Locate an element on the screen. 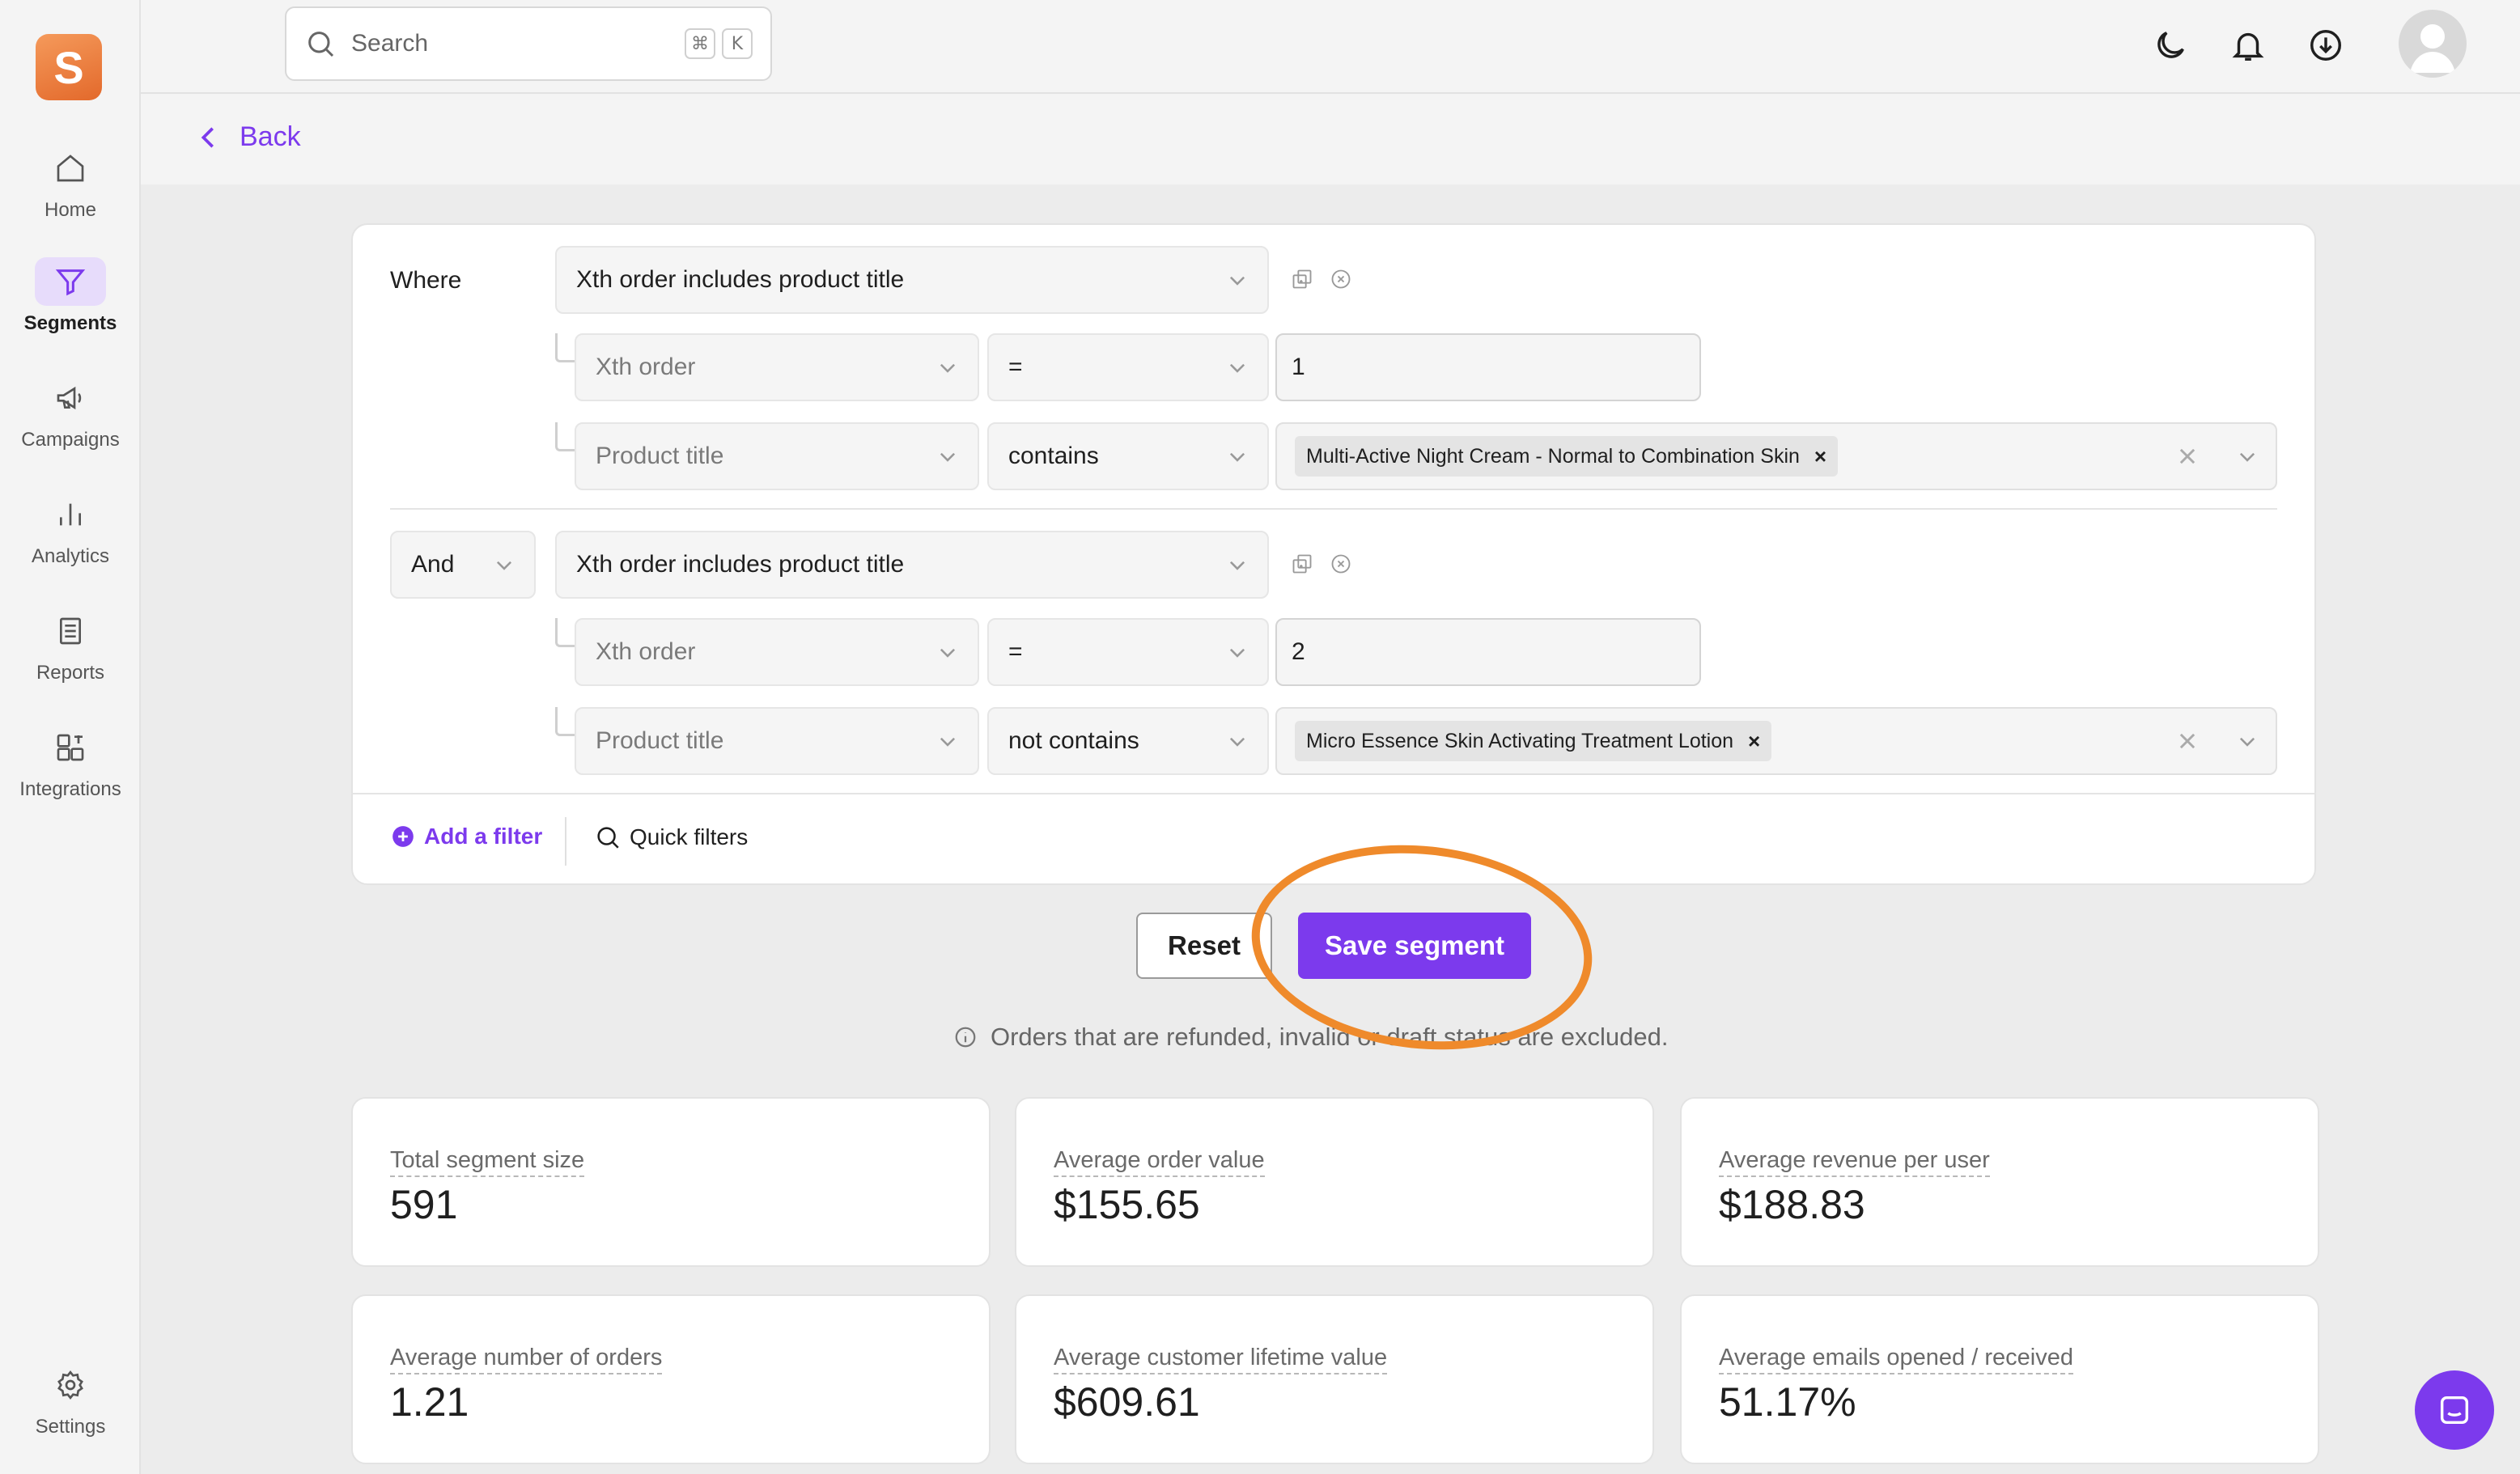 Image resolution: width=2520 pixels, height=1474 pixels. operator-select: contains is located at coordinates (1128, 456).